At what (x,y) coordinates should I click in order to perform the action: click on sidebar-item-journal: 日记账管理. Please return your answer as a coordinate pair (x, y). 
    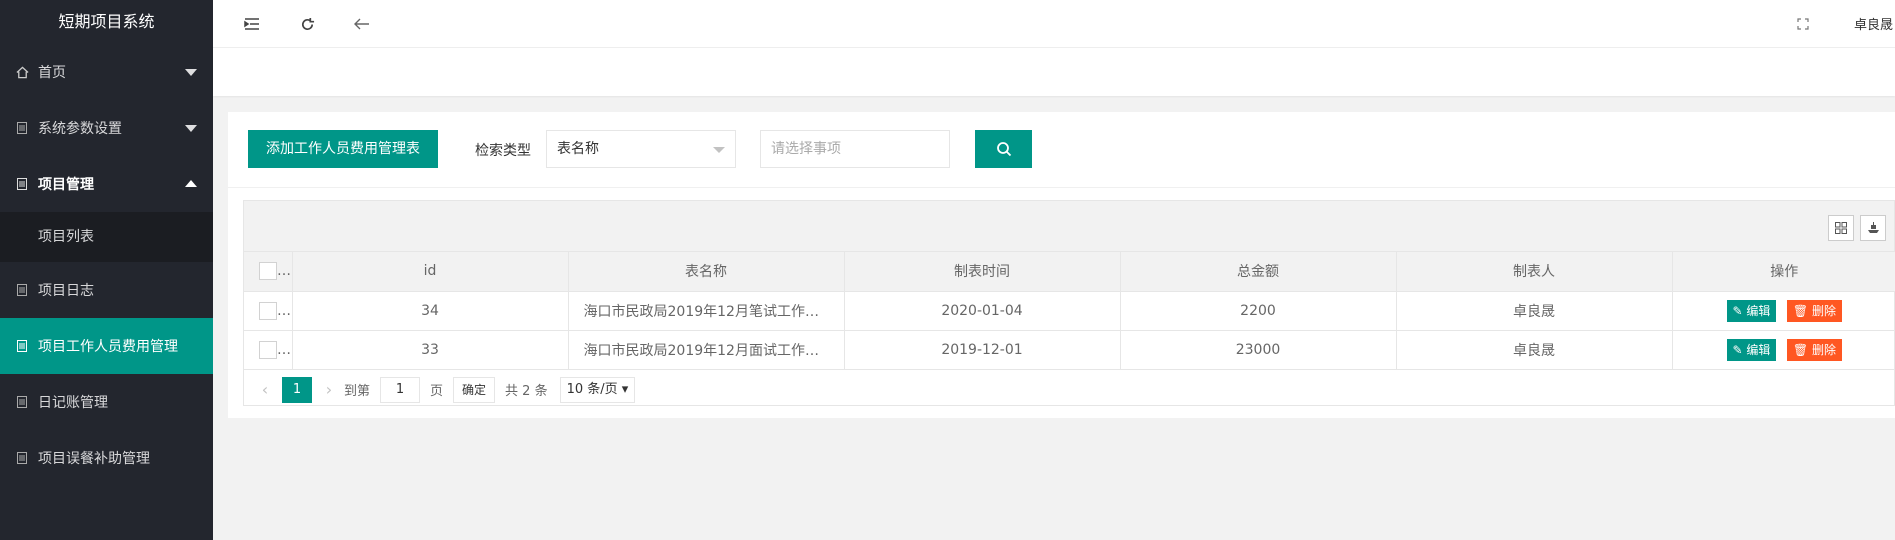
    Looking at the image, I should click on (106, 402).